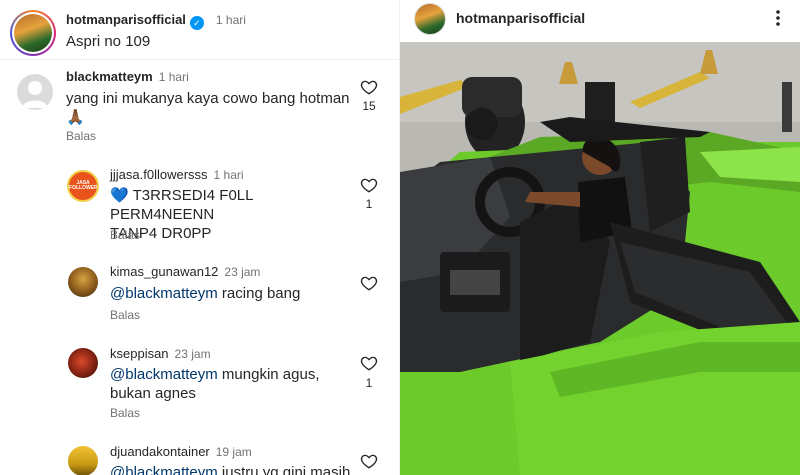 The image size is (800, 475). I want to click on comment-text-body: racing bang, so click(259, 293).